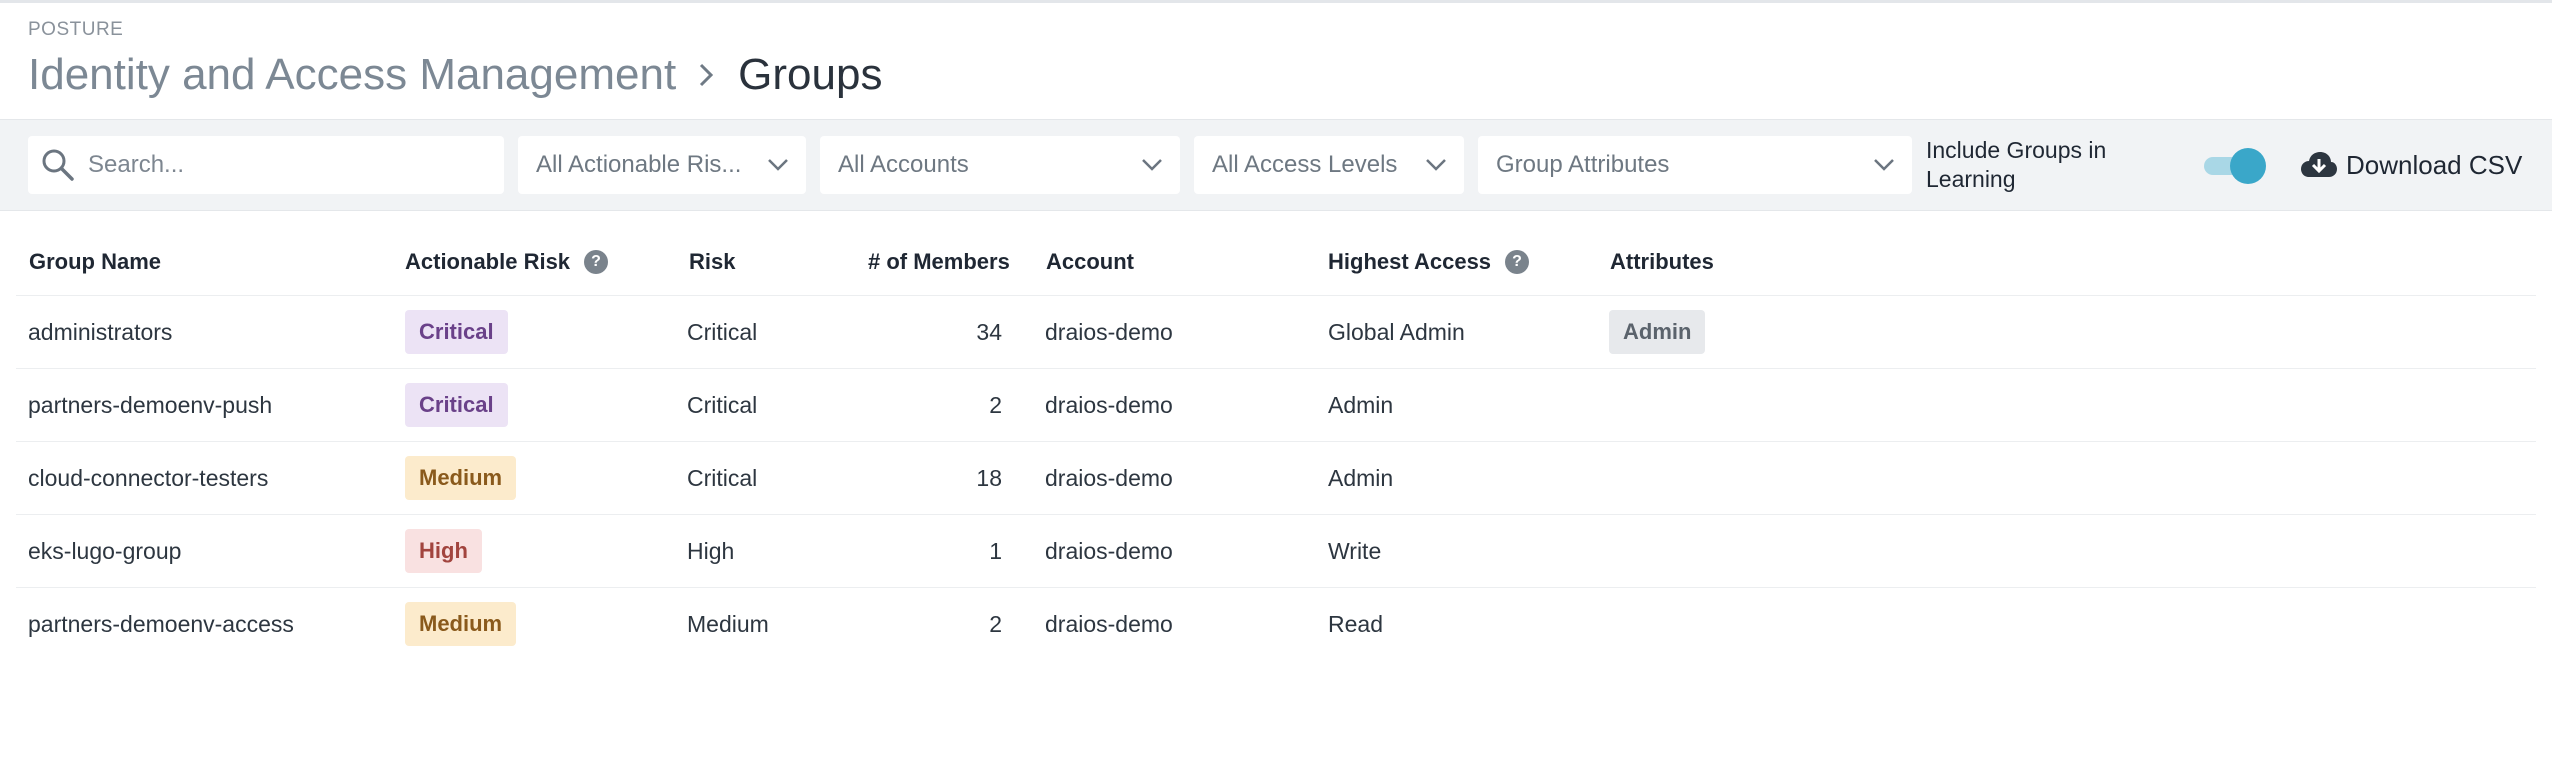 This screenshot has width=2552, height=758. Describe the element at coordinates (2434, 164) in the screenshot. I see `download-csv-label: Download CSV` at that location.